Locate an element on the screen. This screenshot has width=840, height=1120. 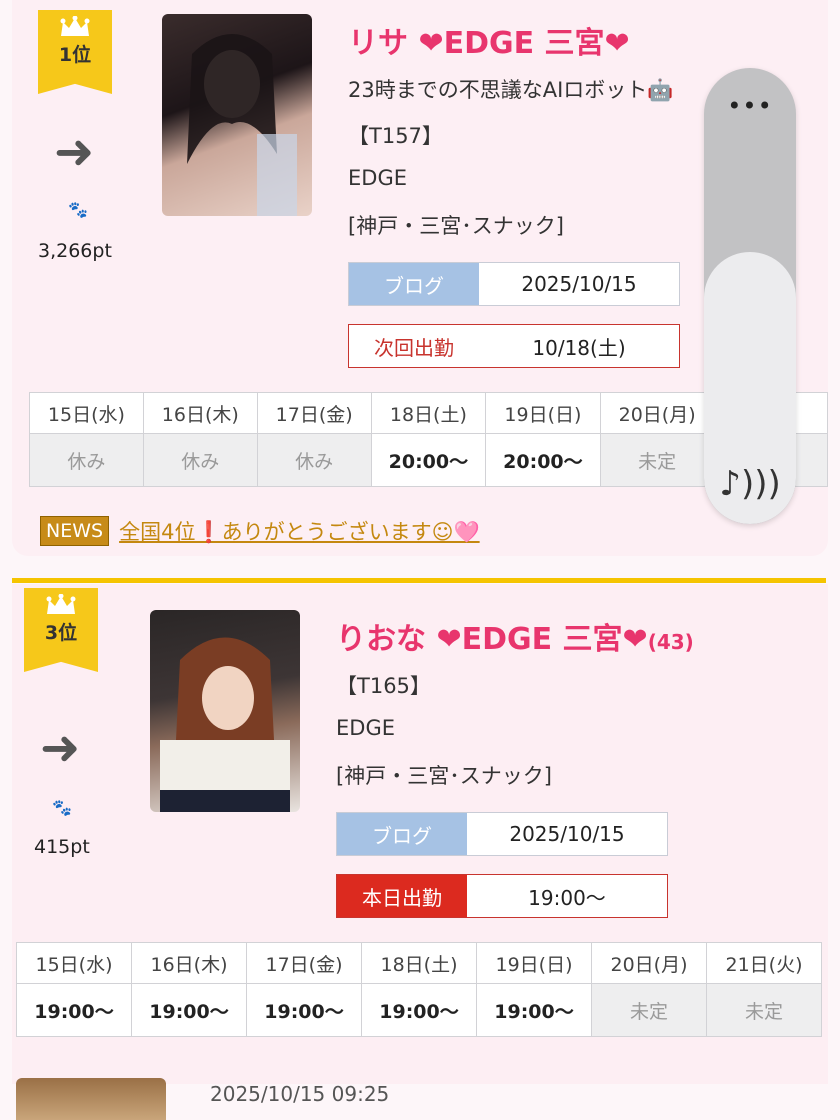
next-shift-label: 次回出勤 is located at coordinates (414, 346).